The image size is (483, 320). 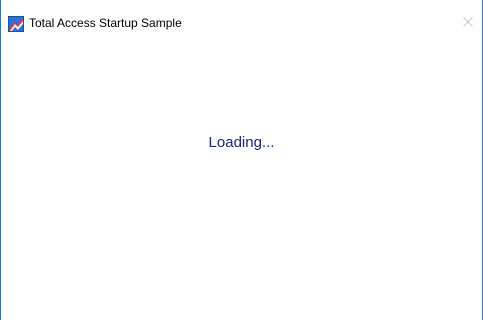 What do you see at coordinates (241, 23) in the screenshot?
I see `title-bar: Total Access Startup Sample` at bounding box center [241, 23].